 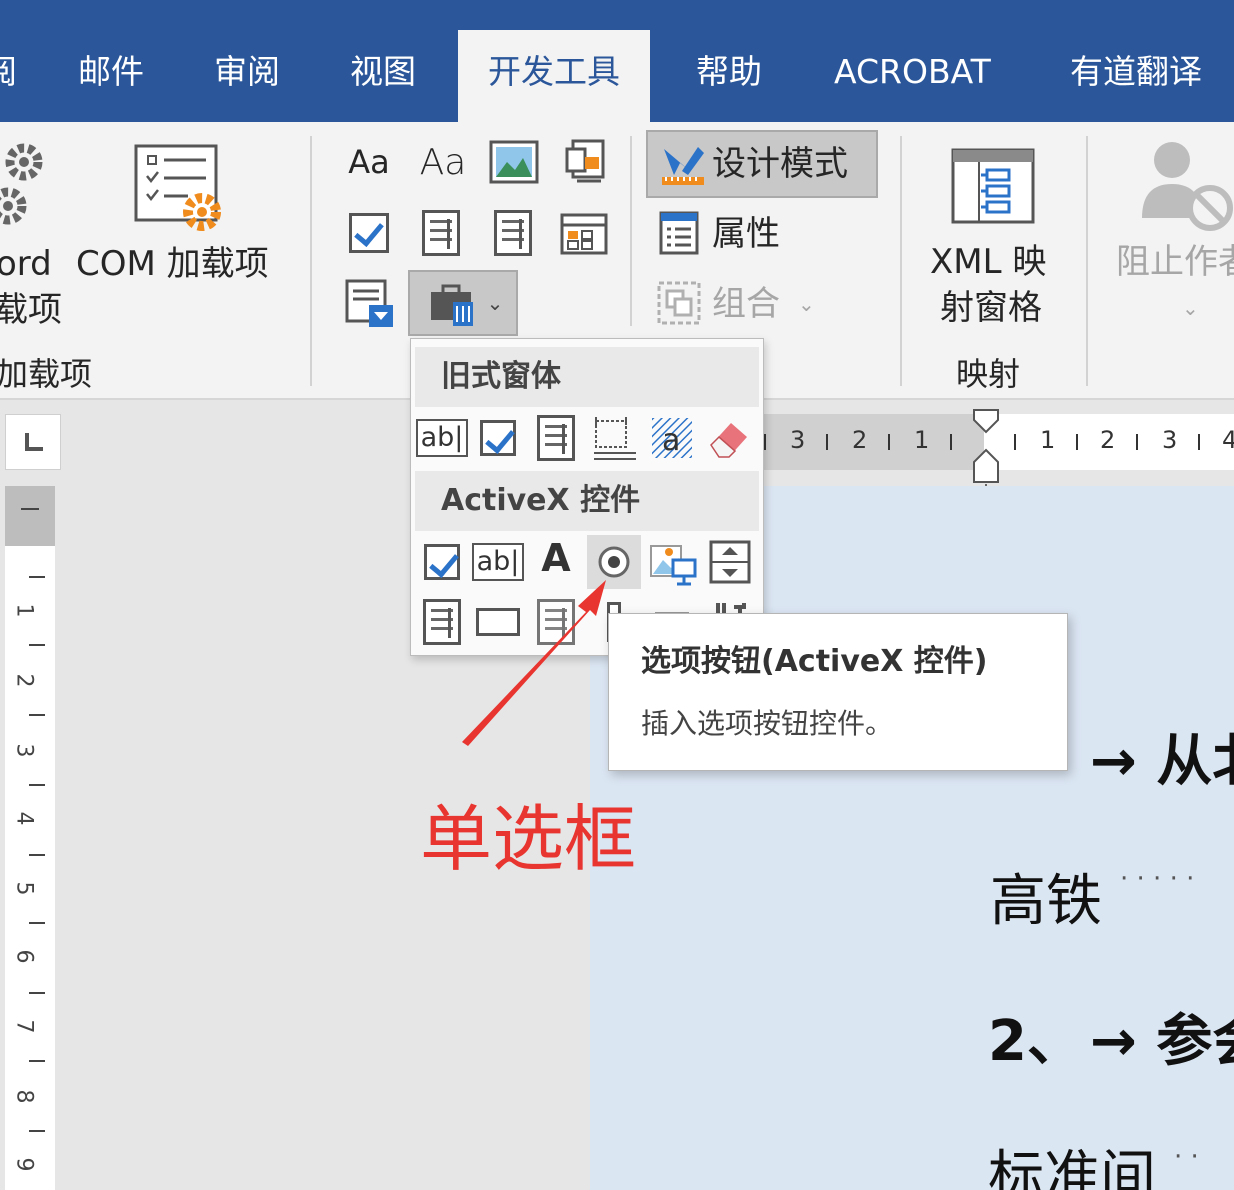 What do you see at coordinates (498, 438) in the screenshot?
I see `legacy-checkbox-form-field` at bounding box center [498, 438].